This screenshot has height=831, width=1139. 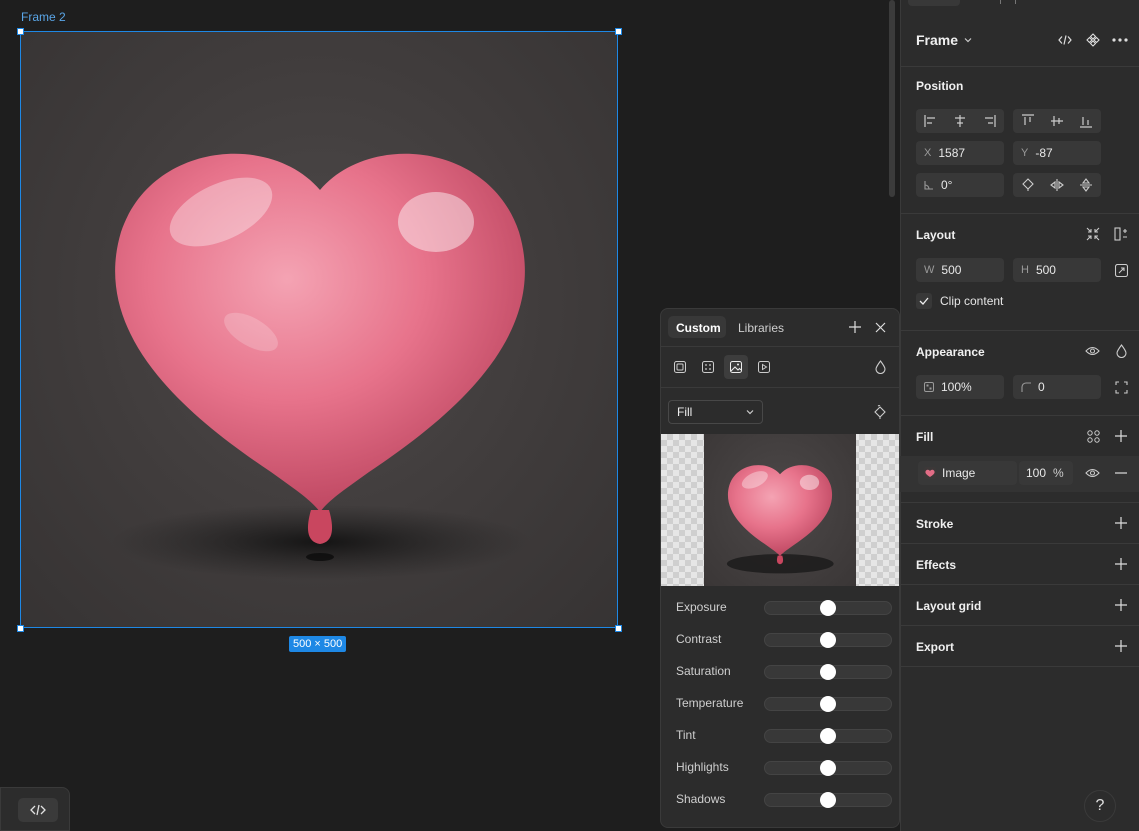 What do you see at coordinates (699, 639) in the screenshot?
I see `adjustment-label: Contrast` at bounding box center [699, 639].